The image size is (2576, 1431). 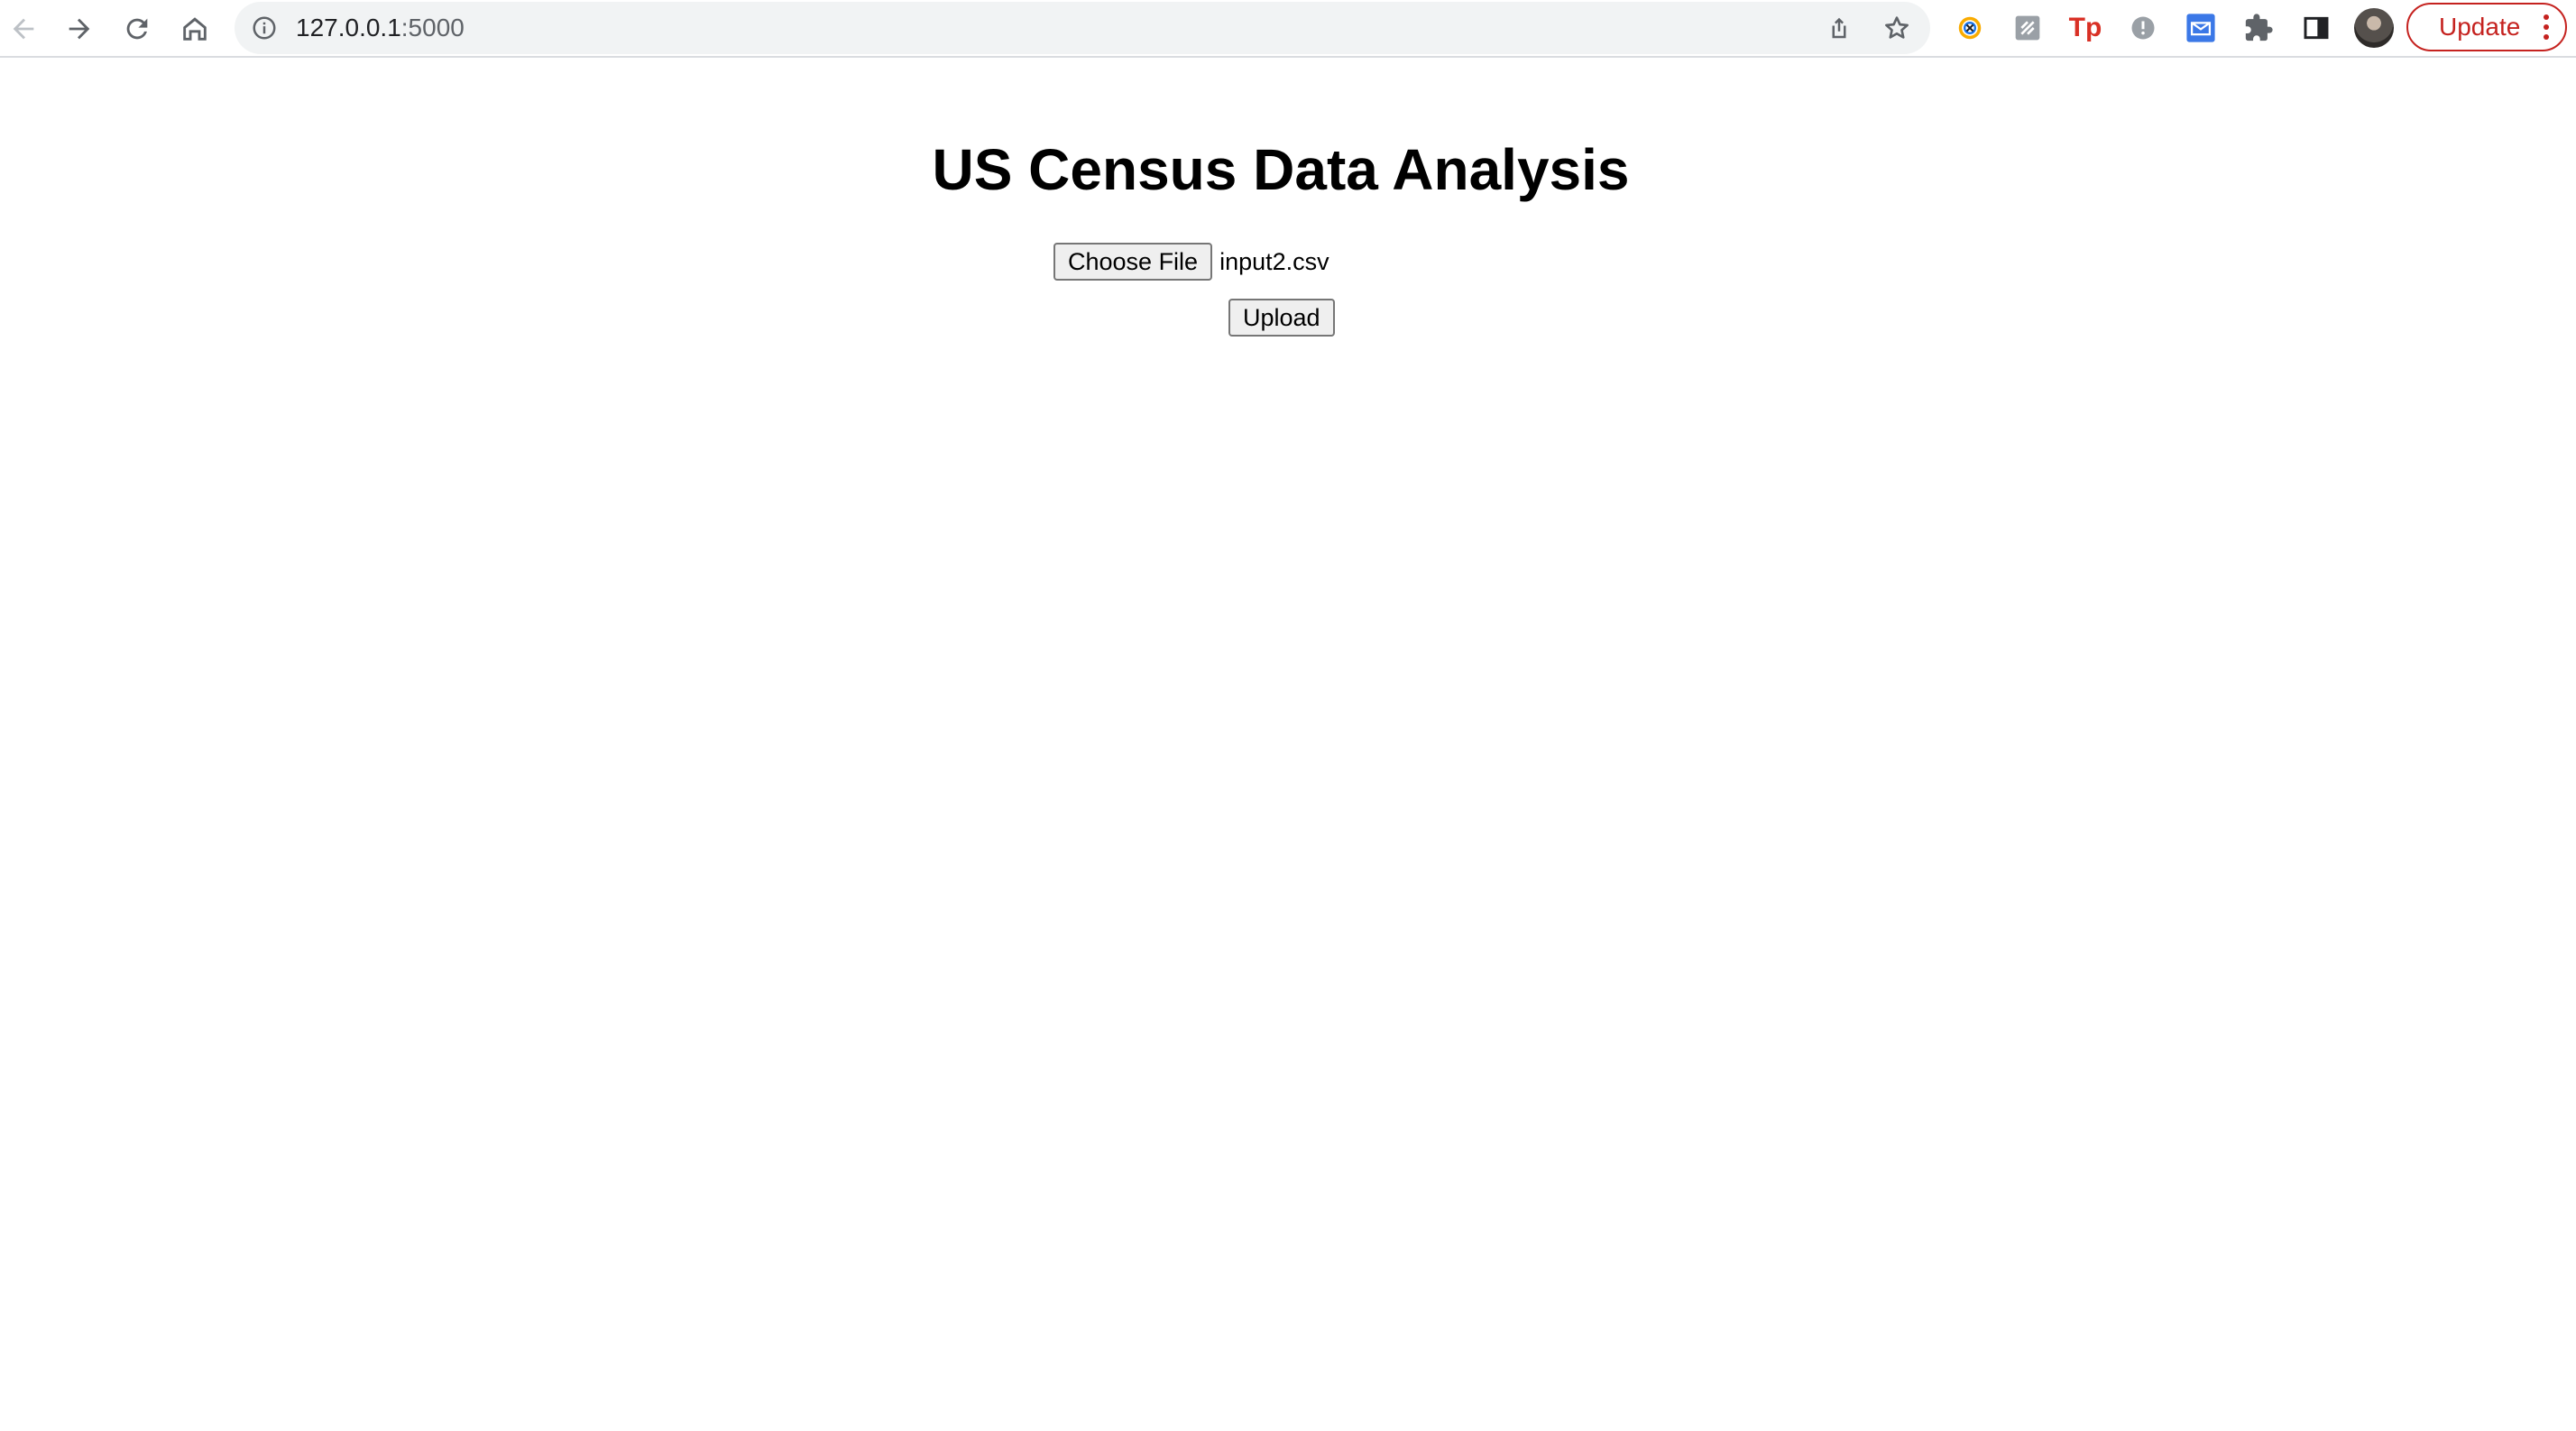 I want to click on reload-button, so click(x=137, y=29).